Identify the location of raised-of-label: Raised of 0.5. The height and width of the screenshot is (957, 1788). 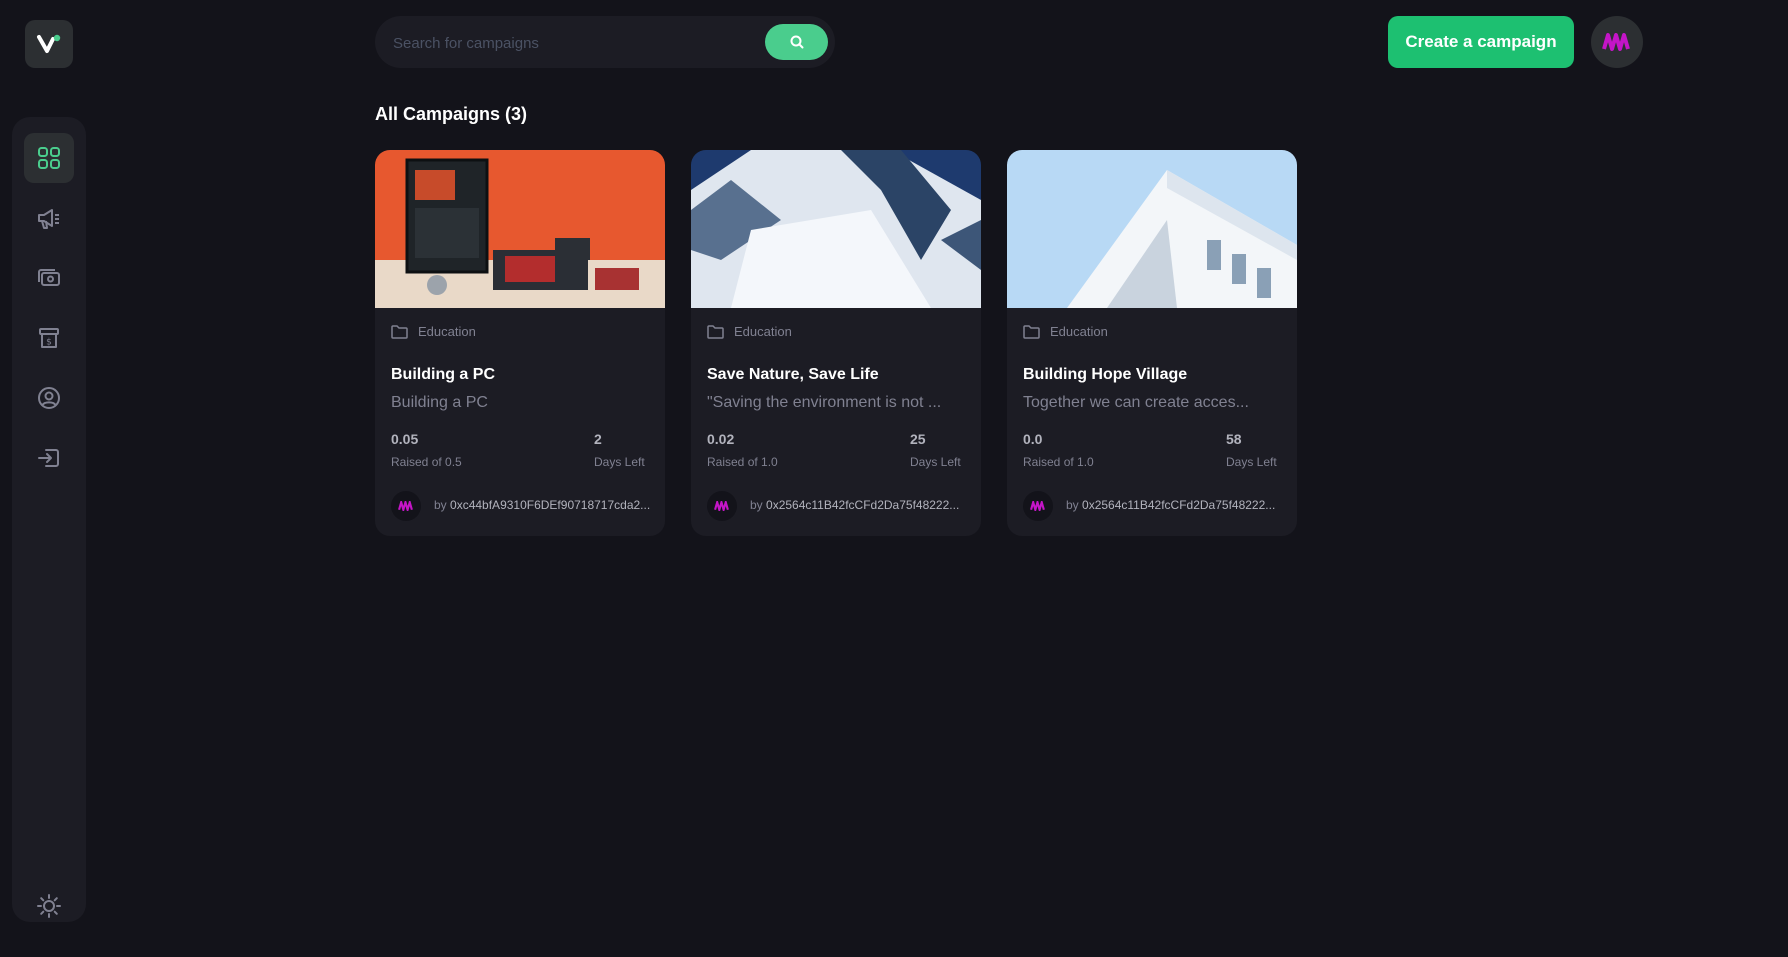
(426, 462).